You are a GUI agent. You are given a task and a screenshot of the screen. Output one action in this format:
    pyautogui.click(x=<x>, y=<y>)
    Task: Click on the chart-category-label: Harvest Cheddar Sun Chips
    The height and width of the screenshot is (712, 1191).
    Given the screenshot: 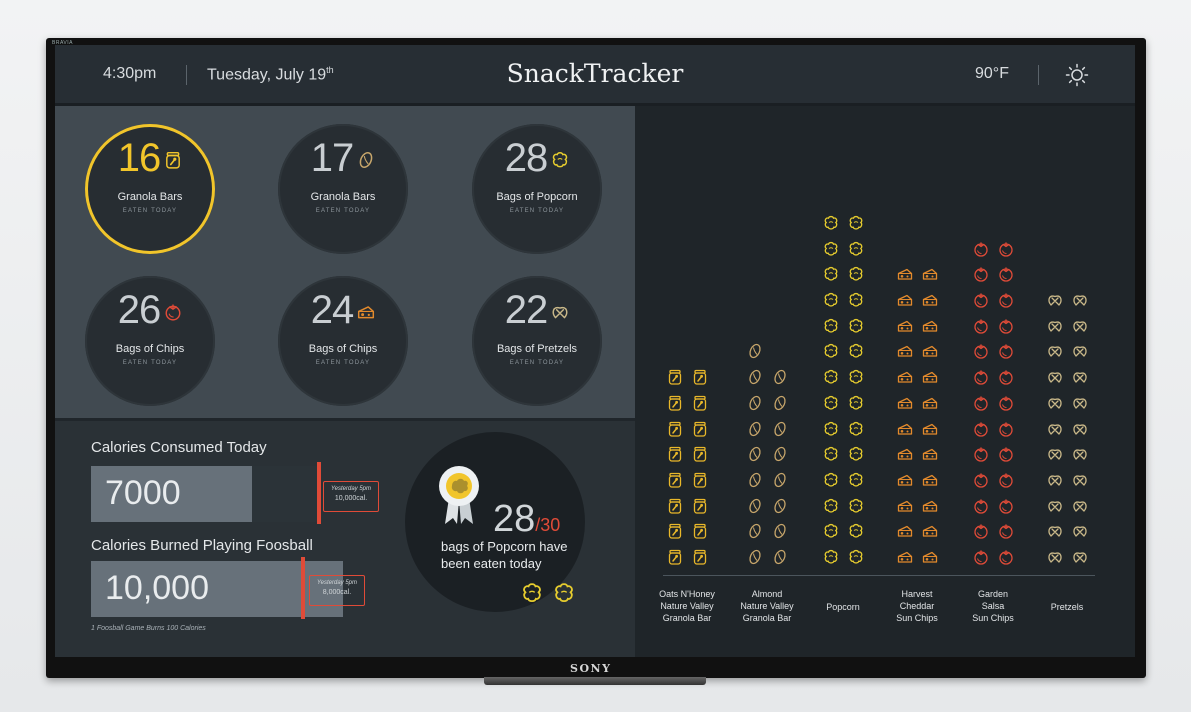 What is the action you would take?
    pyautogui.click(x=917, y=606)
    